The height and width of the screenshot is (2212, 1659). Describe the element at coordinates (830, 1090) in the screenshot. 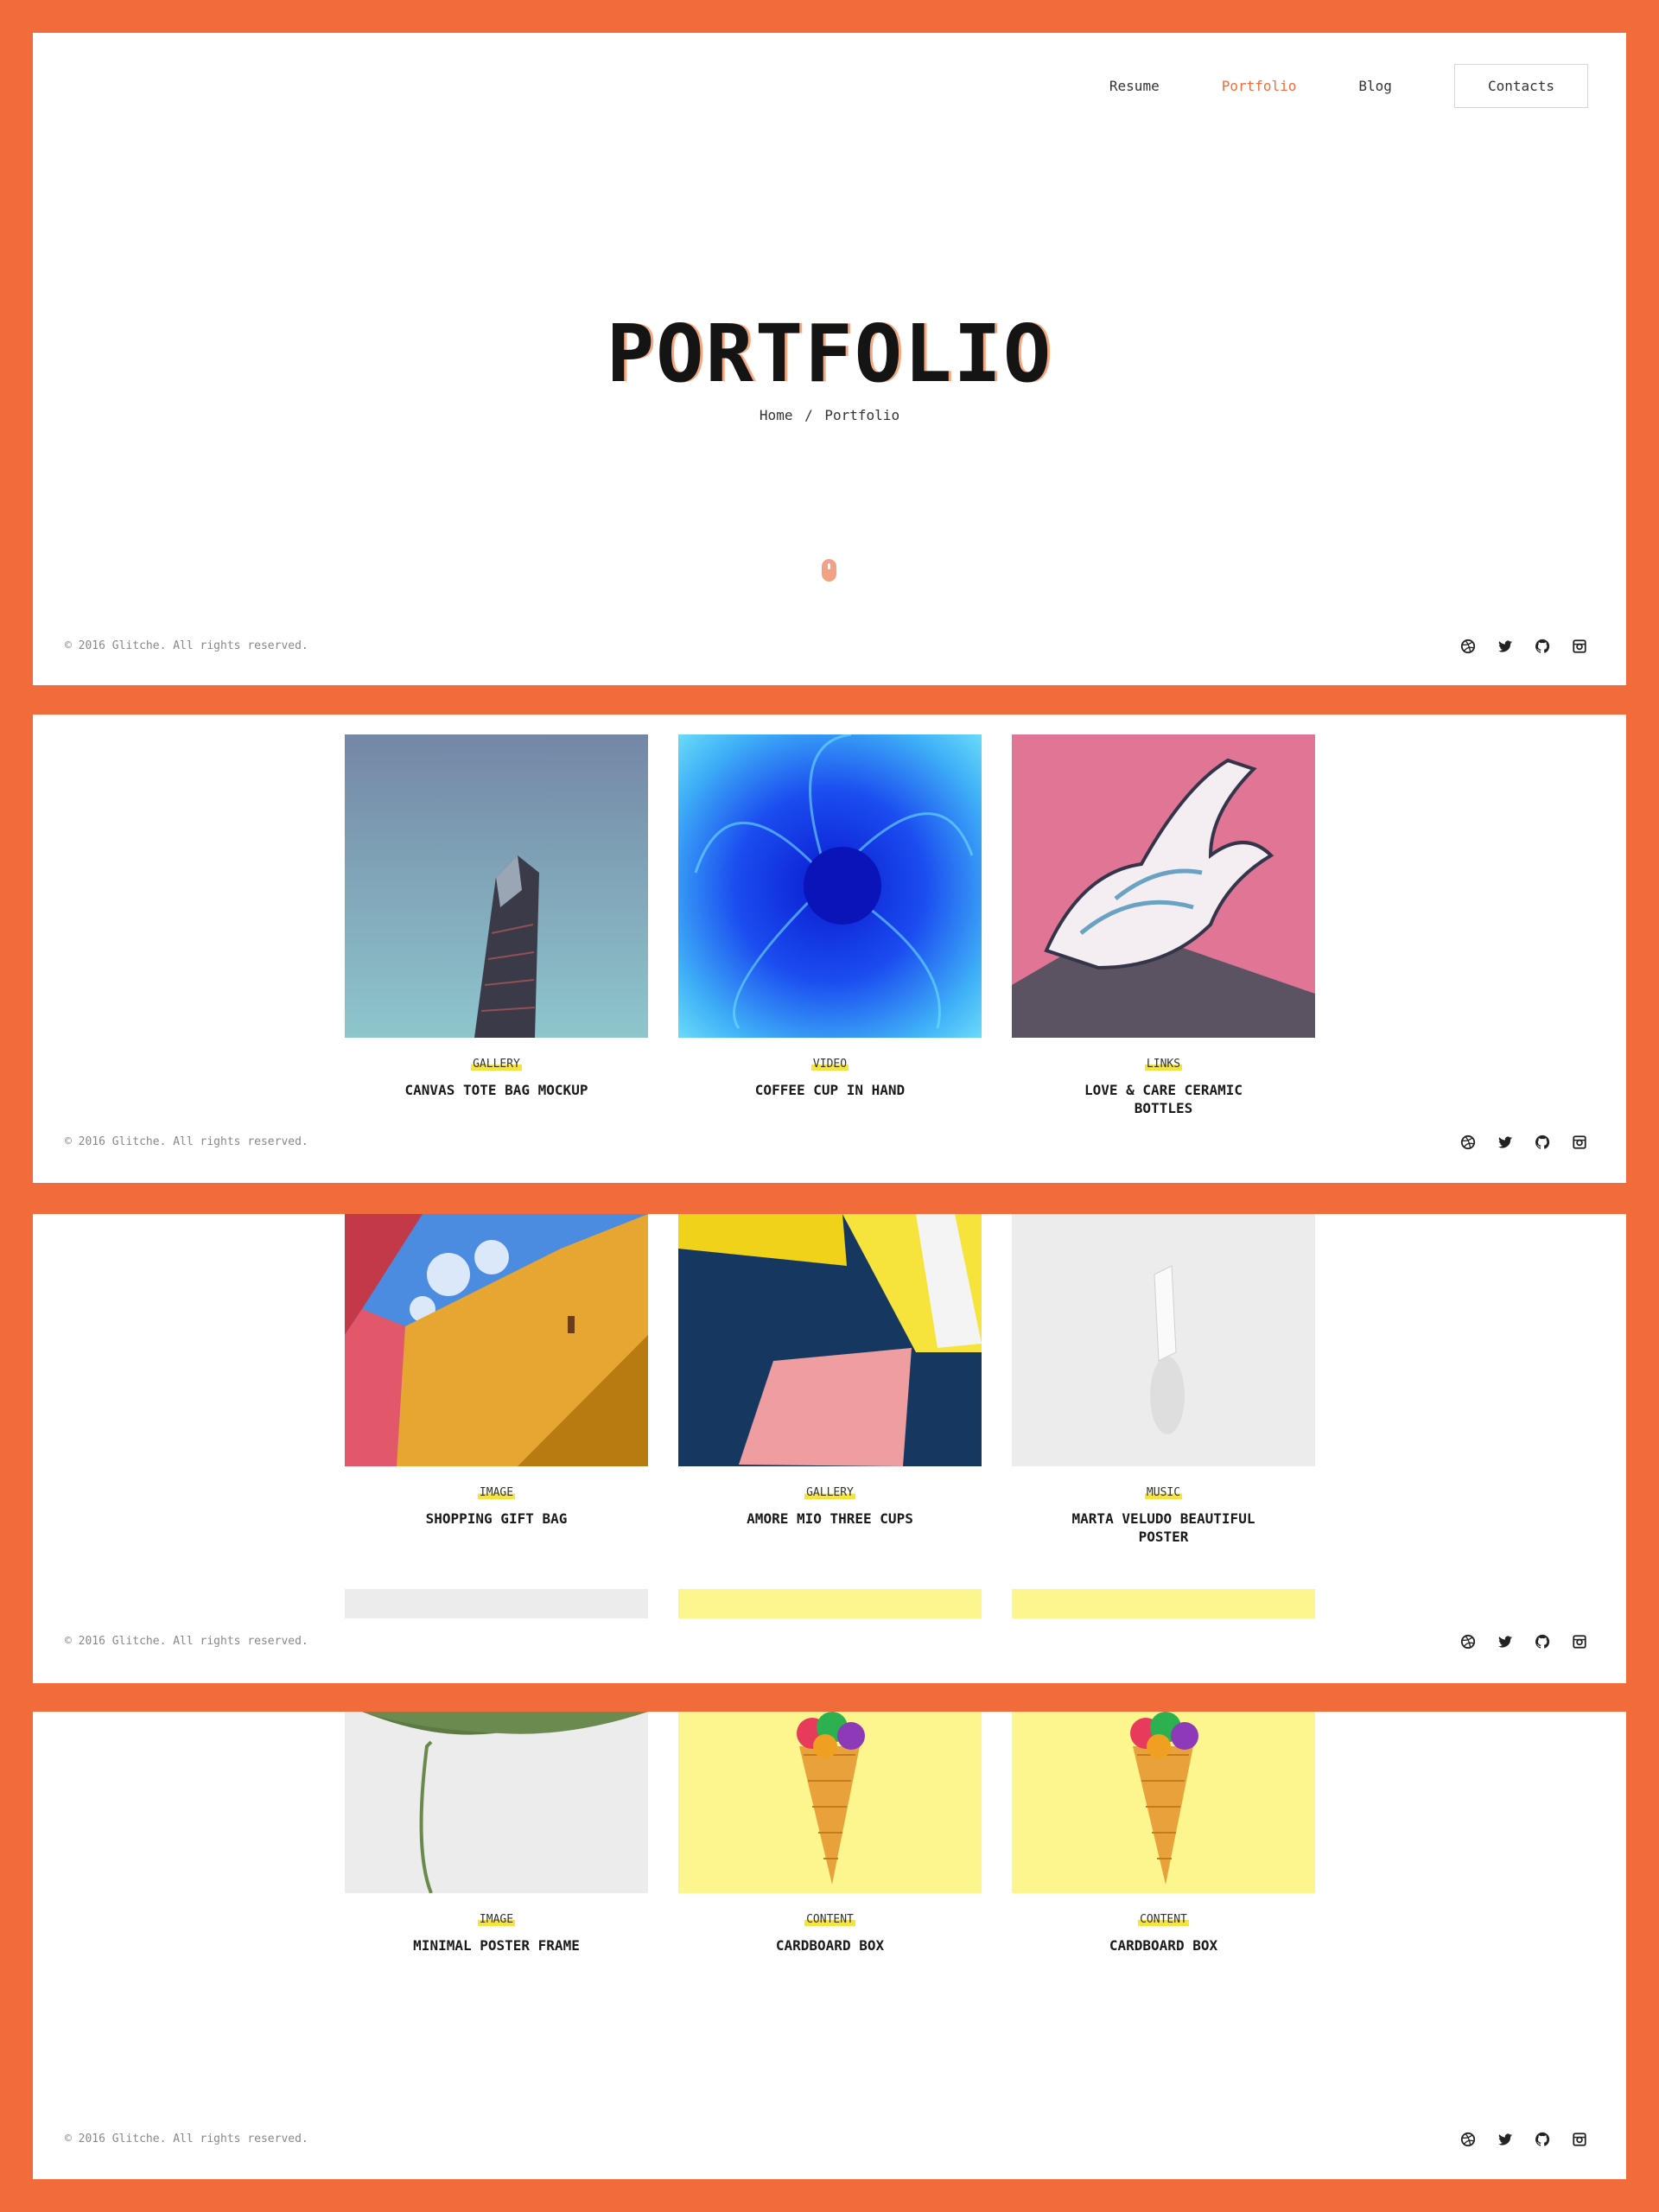

I see `portfolio-title: COFFEE CUP IN HAND` at that location.